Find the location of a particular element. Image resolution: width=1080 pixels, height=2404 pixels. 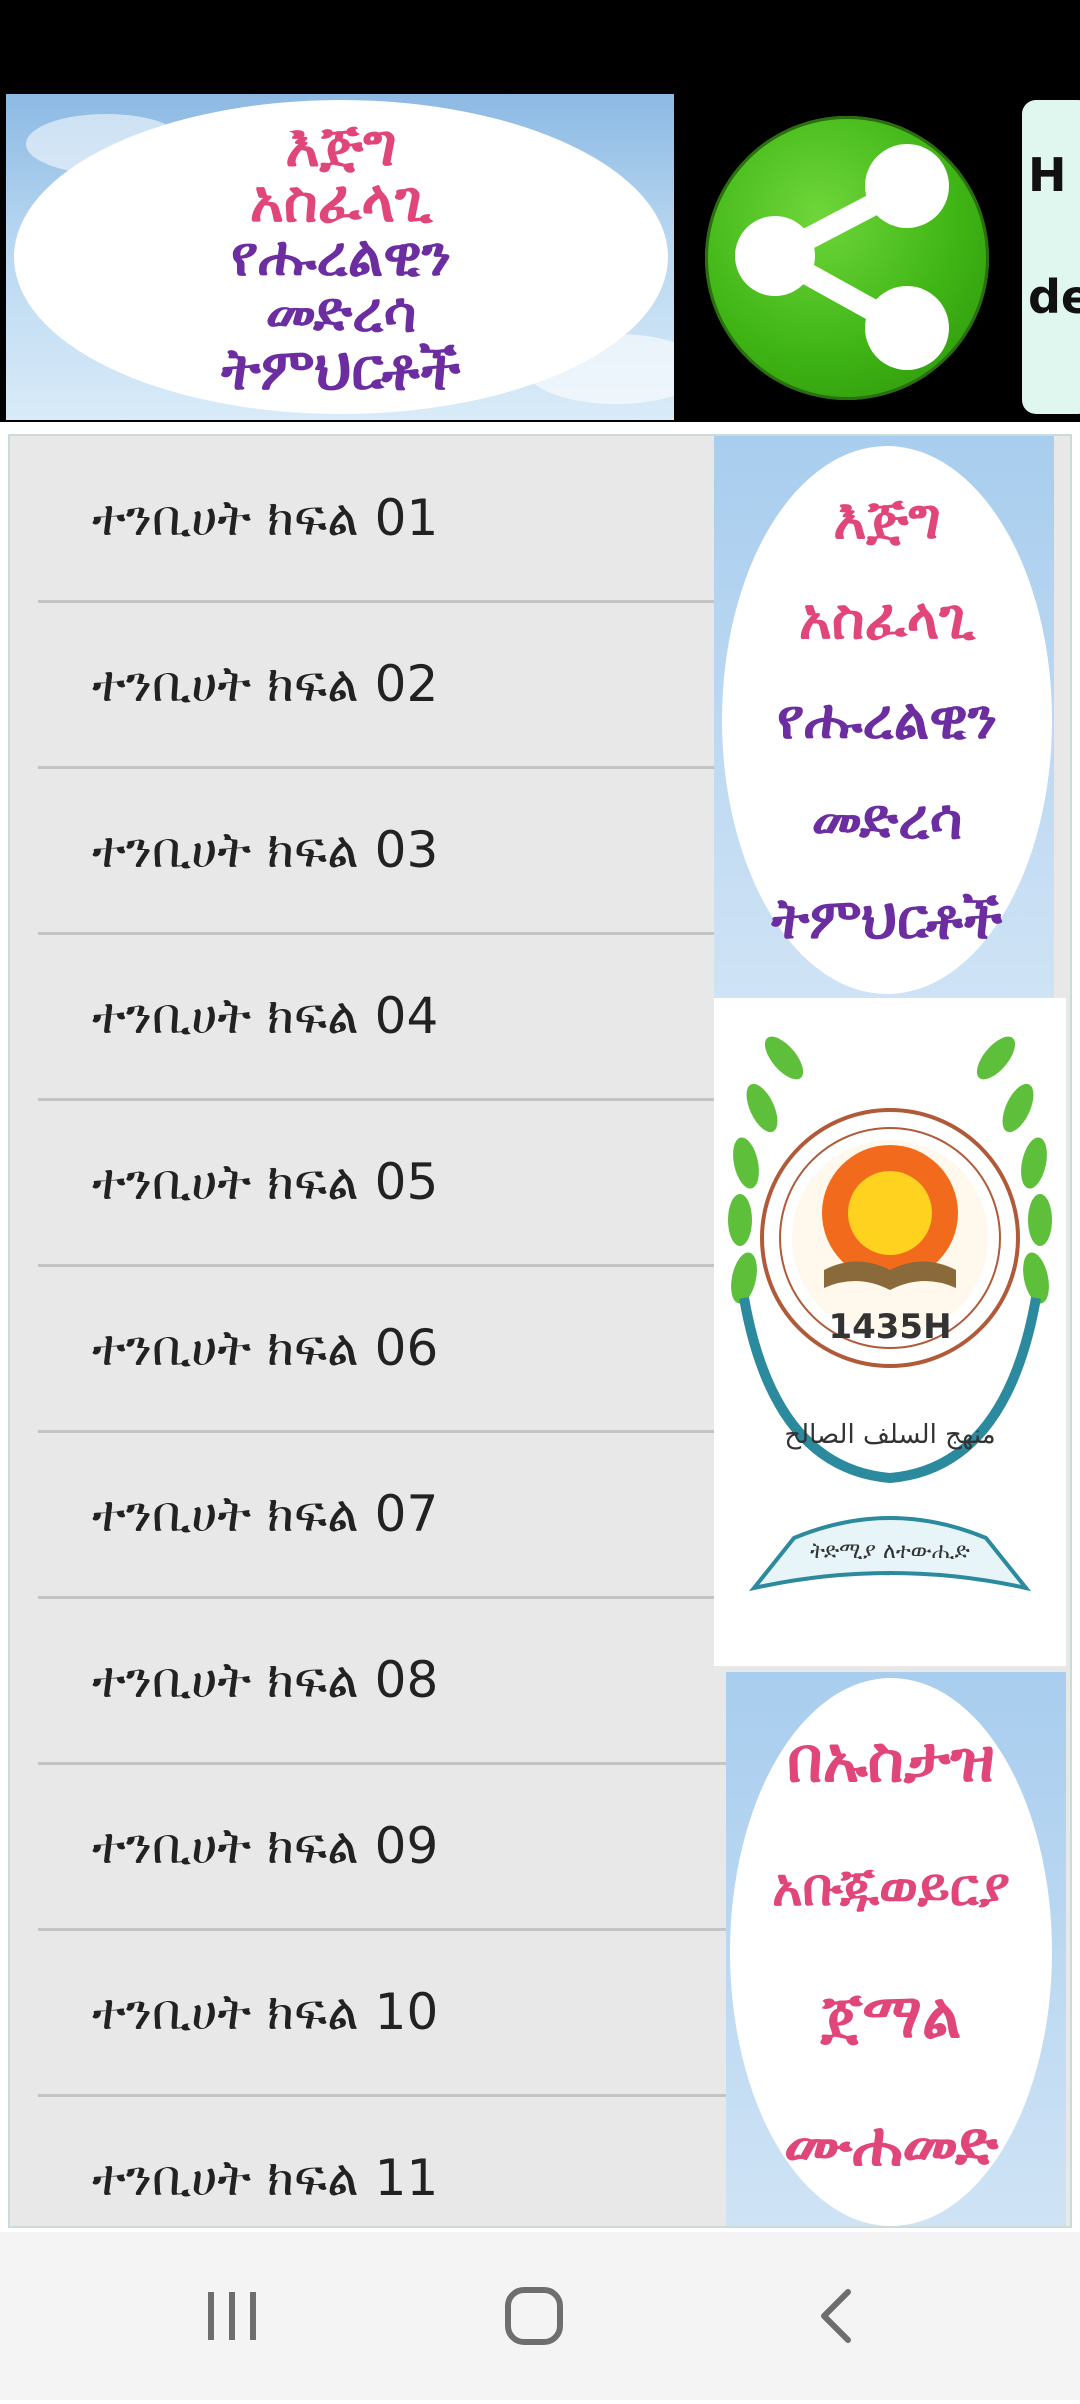

side-card-line: de is located at coordinates (1054, 297).